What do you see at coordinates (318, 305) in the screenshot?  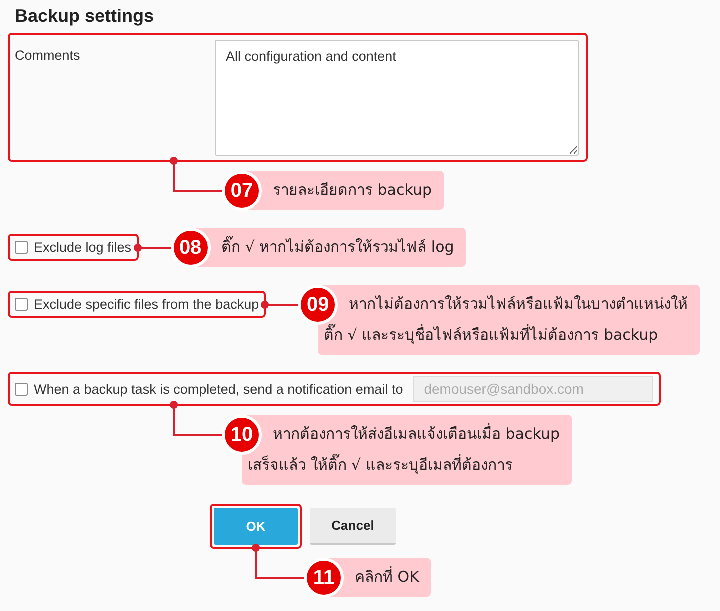 I see `step-number-badge: 09` at bounding box center [318, 305].